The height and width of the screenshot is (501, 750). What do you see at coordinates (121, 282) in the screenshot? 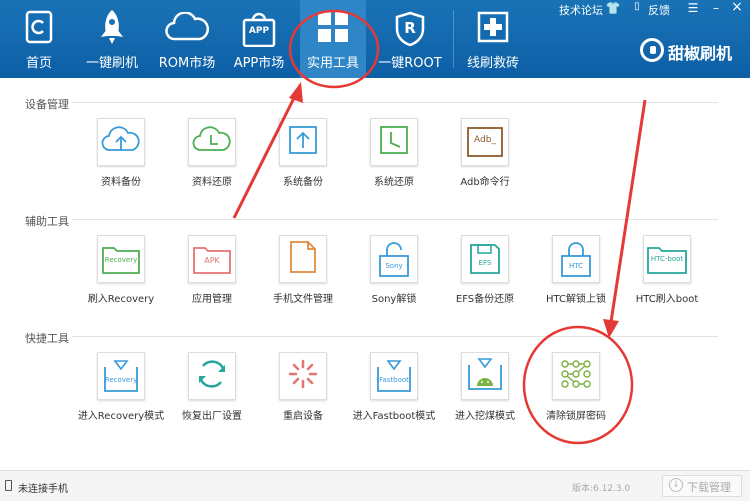
I see `tool-flash-recovery: Recovery 刷入Recovery` at bounding box center [121, 282].